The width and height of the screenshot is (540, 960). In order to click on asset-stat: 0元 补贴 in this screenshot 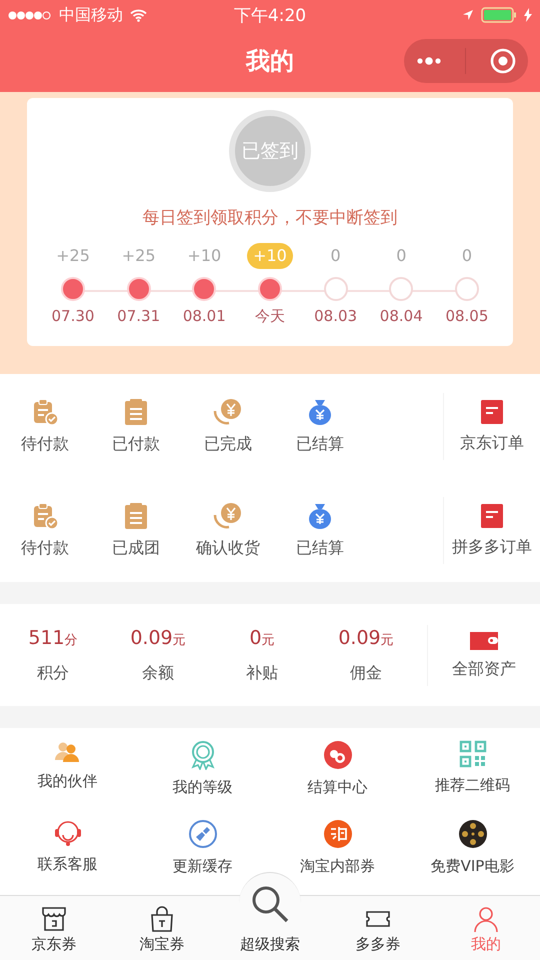, I will do `click(262, 655)`.